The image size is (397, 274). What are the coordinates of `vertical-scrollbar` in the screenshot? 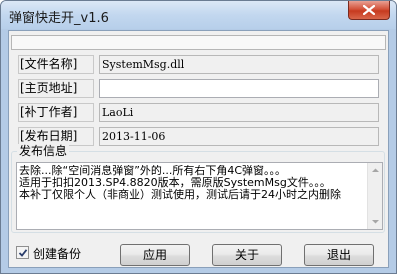 It's located at (374, 196).